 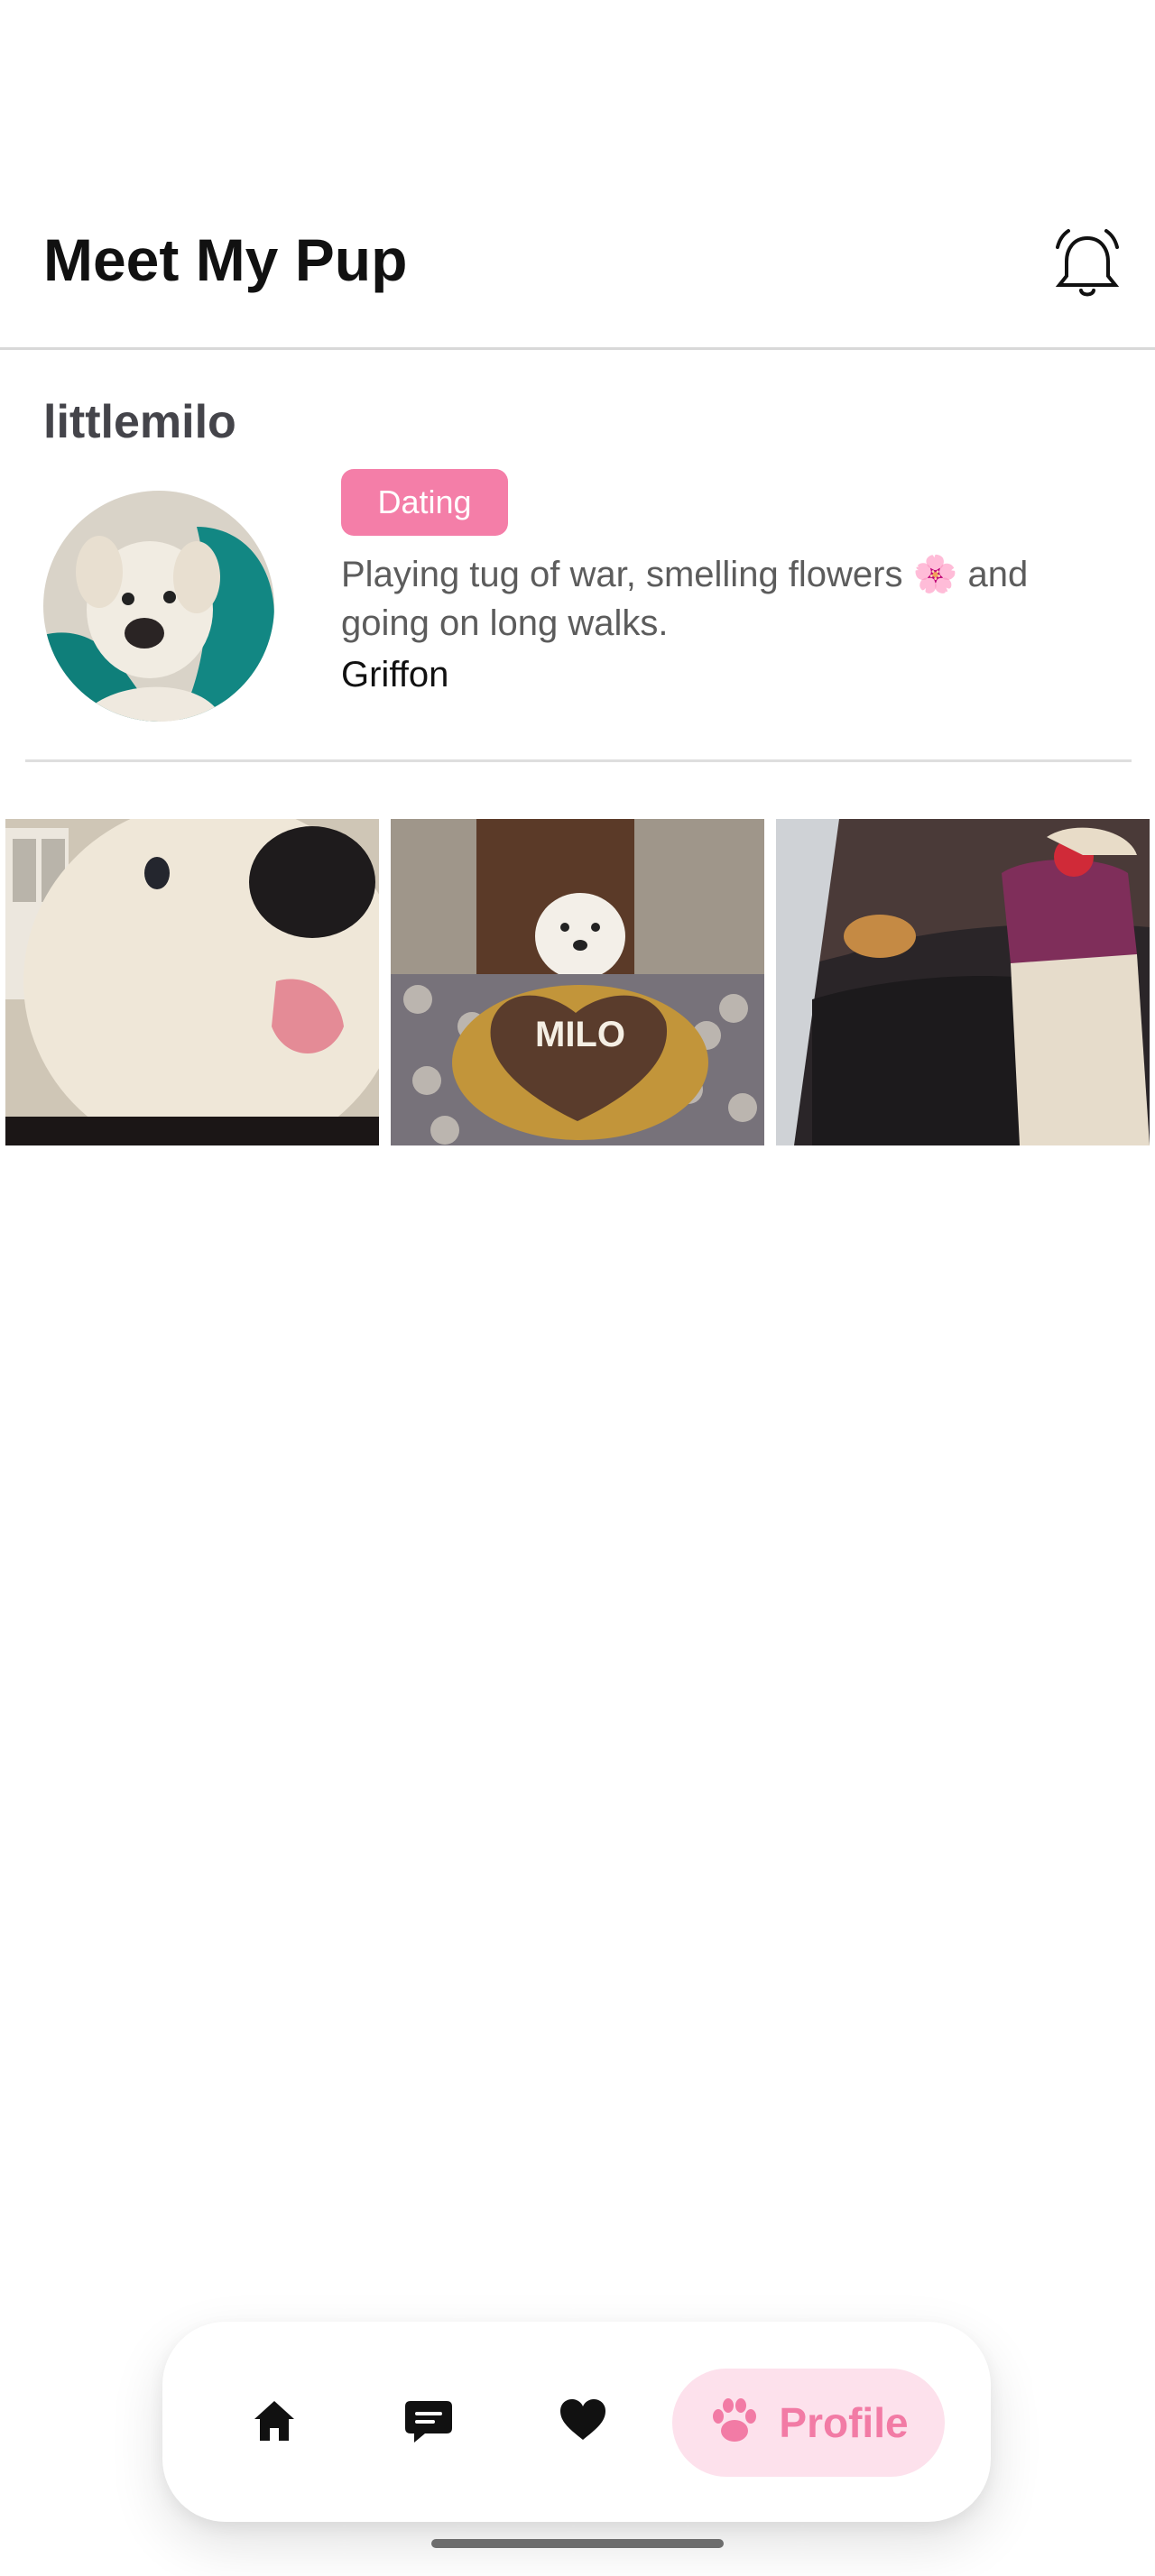 What do you see at coordinates (395, 675) in the screenshot?
I see `pet-breed: Griffon` at bounding box center [395, 675].